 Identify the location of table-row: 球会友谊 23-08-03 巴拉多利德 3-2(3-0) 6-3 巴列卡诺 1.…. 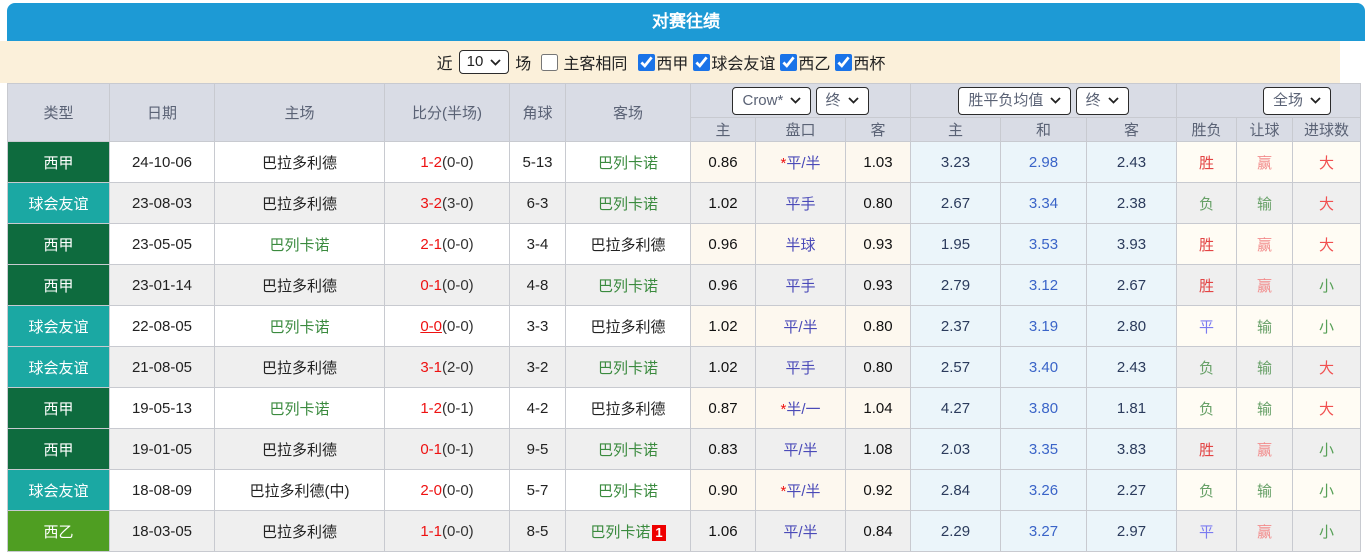
(684, 203).